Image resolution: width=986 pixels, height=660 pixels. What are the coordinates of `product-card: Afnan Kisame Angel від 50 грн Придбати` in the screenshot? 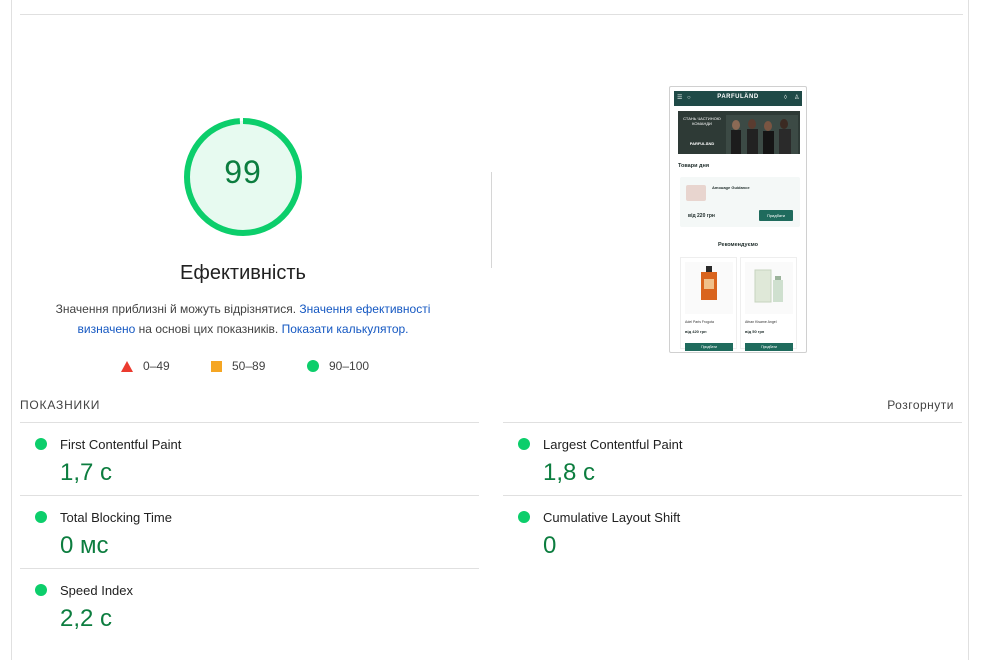 It's located at (768, 304).